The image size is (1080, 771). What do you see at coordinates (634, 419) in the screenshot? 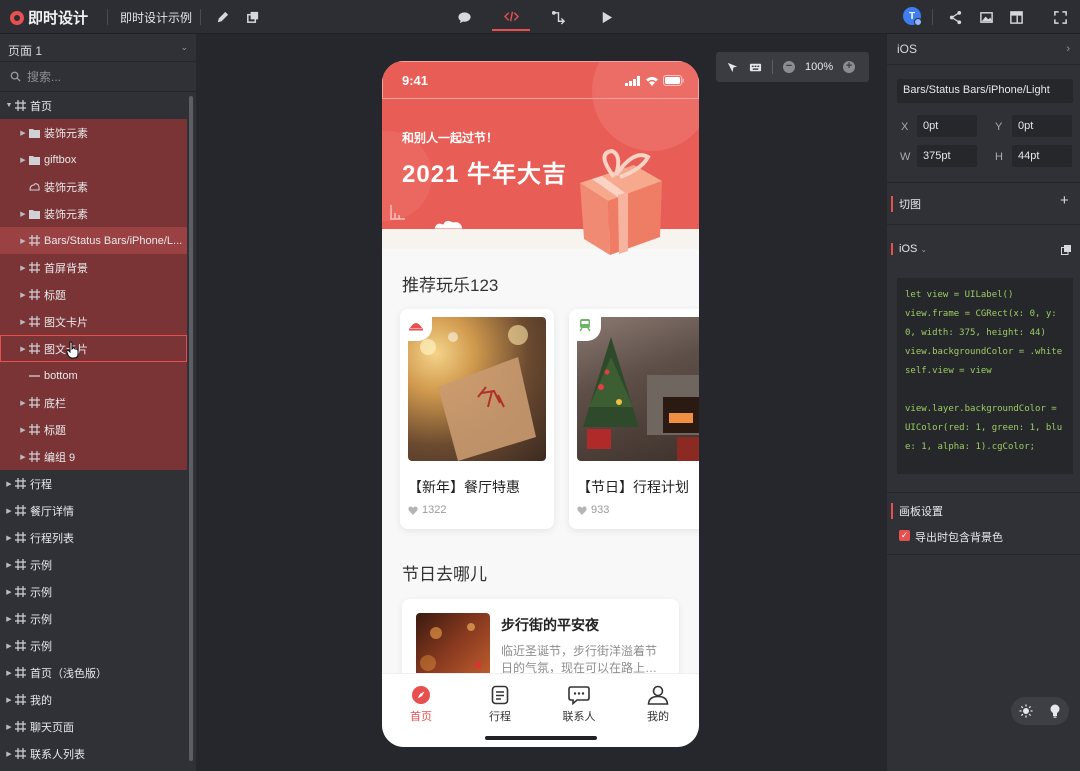
I see `recommend-card: 【节日】行程计划 933` at bounding box center [634, 419].